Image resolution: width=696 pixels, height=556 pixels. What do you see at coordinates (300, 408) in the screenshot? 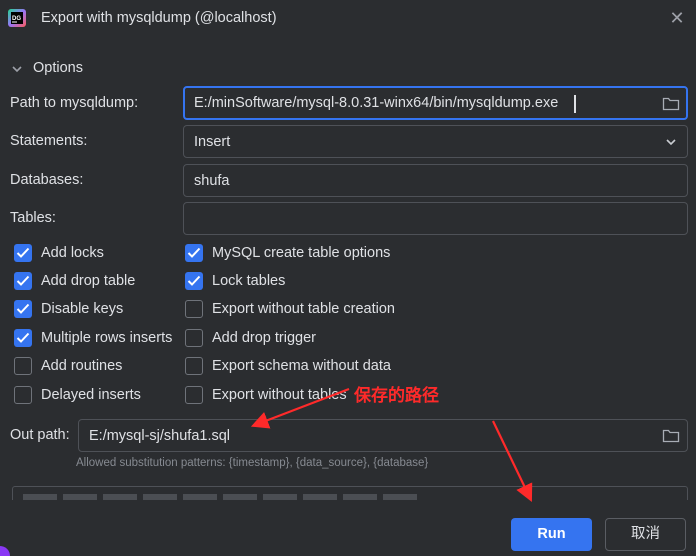
I see `arrow-to-out-path` at bounding box center [300, 408].